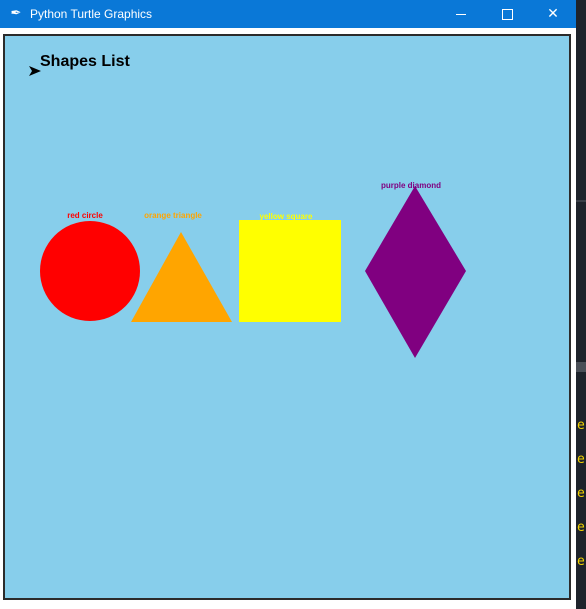 The width and height of the screenshot is (586, 609). What do you see at coordinates (286, 216) in the screenshot?
I see `yellow-square-label: yellow square` at bounding box center [286, 216].